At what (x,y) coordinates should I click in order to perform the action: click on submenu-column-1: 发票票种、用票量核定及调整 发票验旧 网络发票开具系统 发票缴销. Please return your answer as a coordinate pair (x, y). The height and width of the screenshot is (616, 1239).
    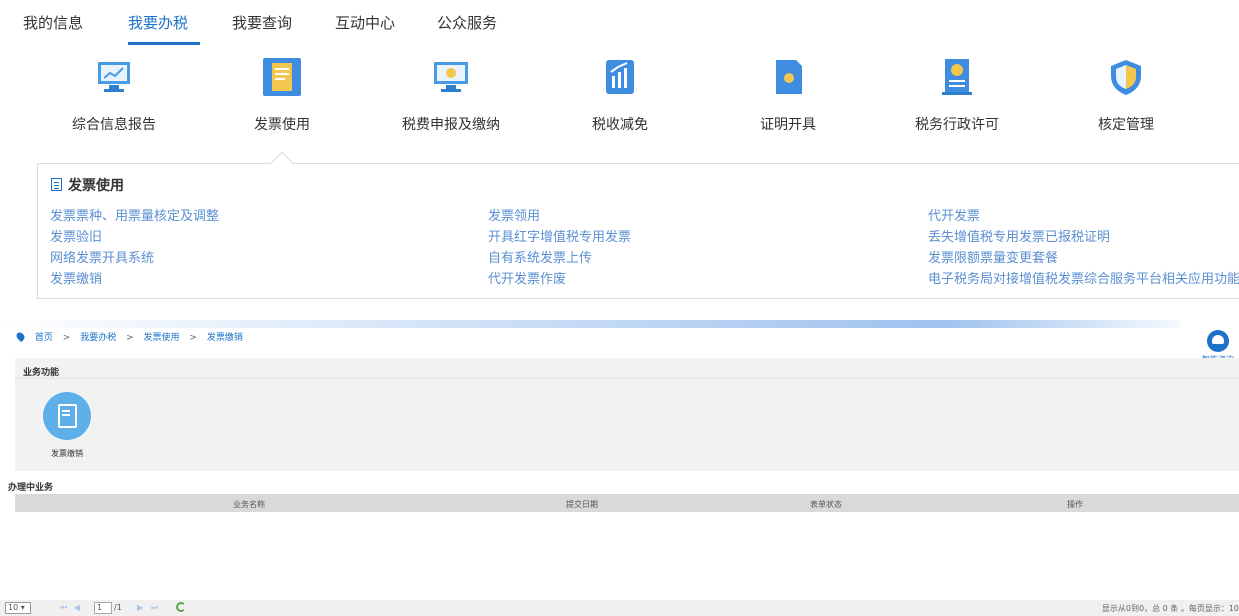
    Looking at the image, I should click on (134, 248).